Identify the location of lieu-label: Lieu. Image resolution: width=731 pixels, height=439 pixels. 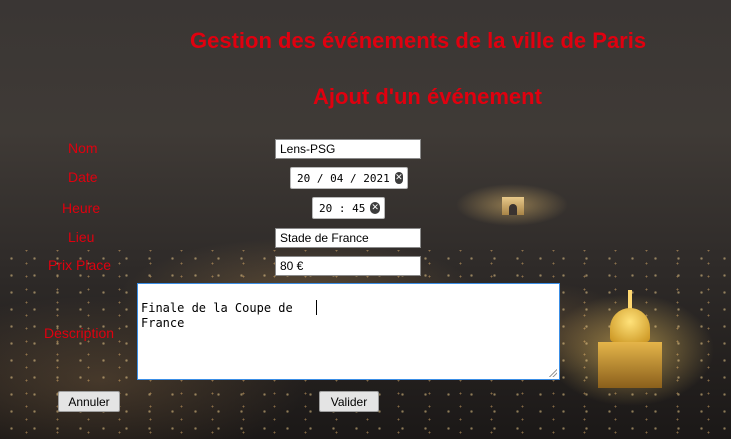
(81, 237).